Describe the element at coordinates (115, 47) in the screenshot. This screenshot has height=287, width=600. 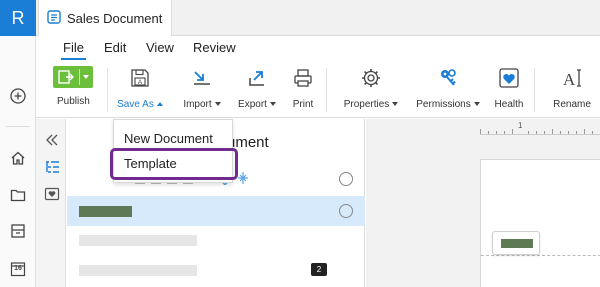
I see `menu-edit: Edit` at that location.